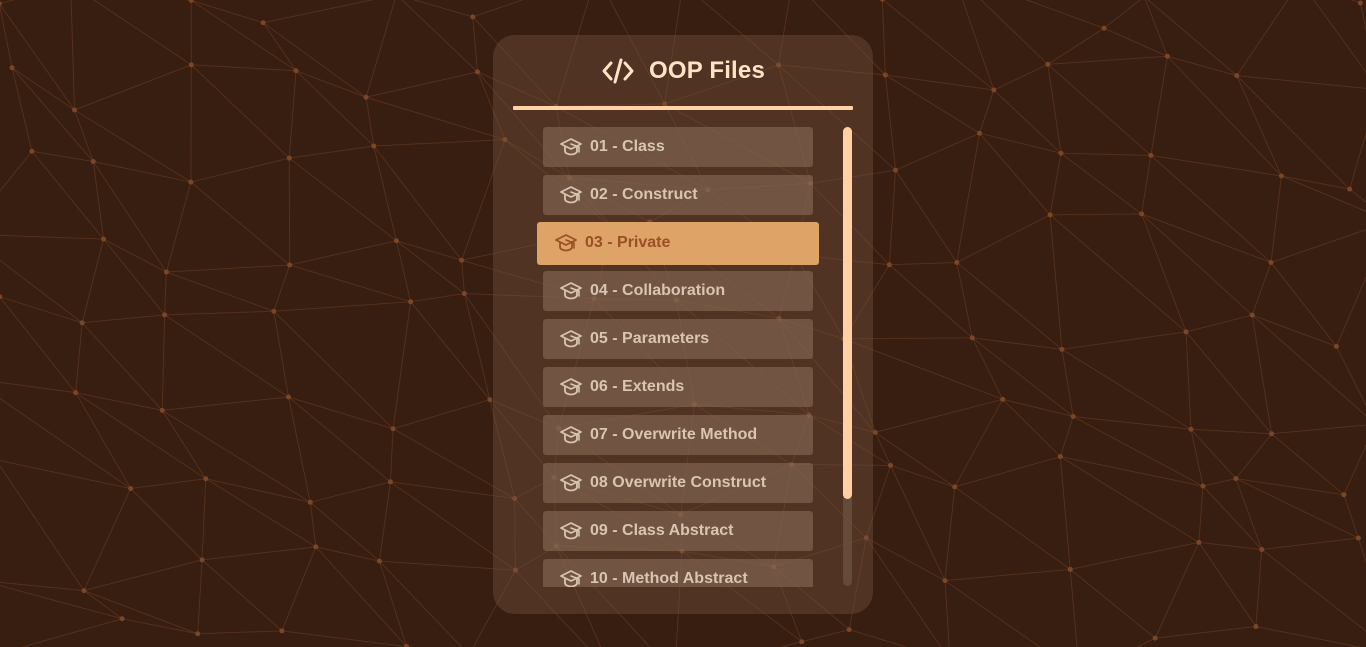 This screenshot has width=1366, height=647. I want to click on page-title: OOP Files, so click(707, 70).